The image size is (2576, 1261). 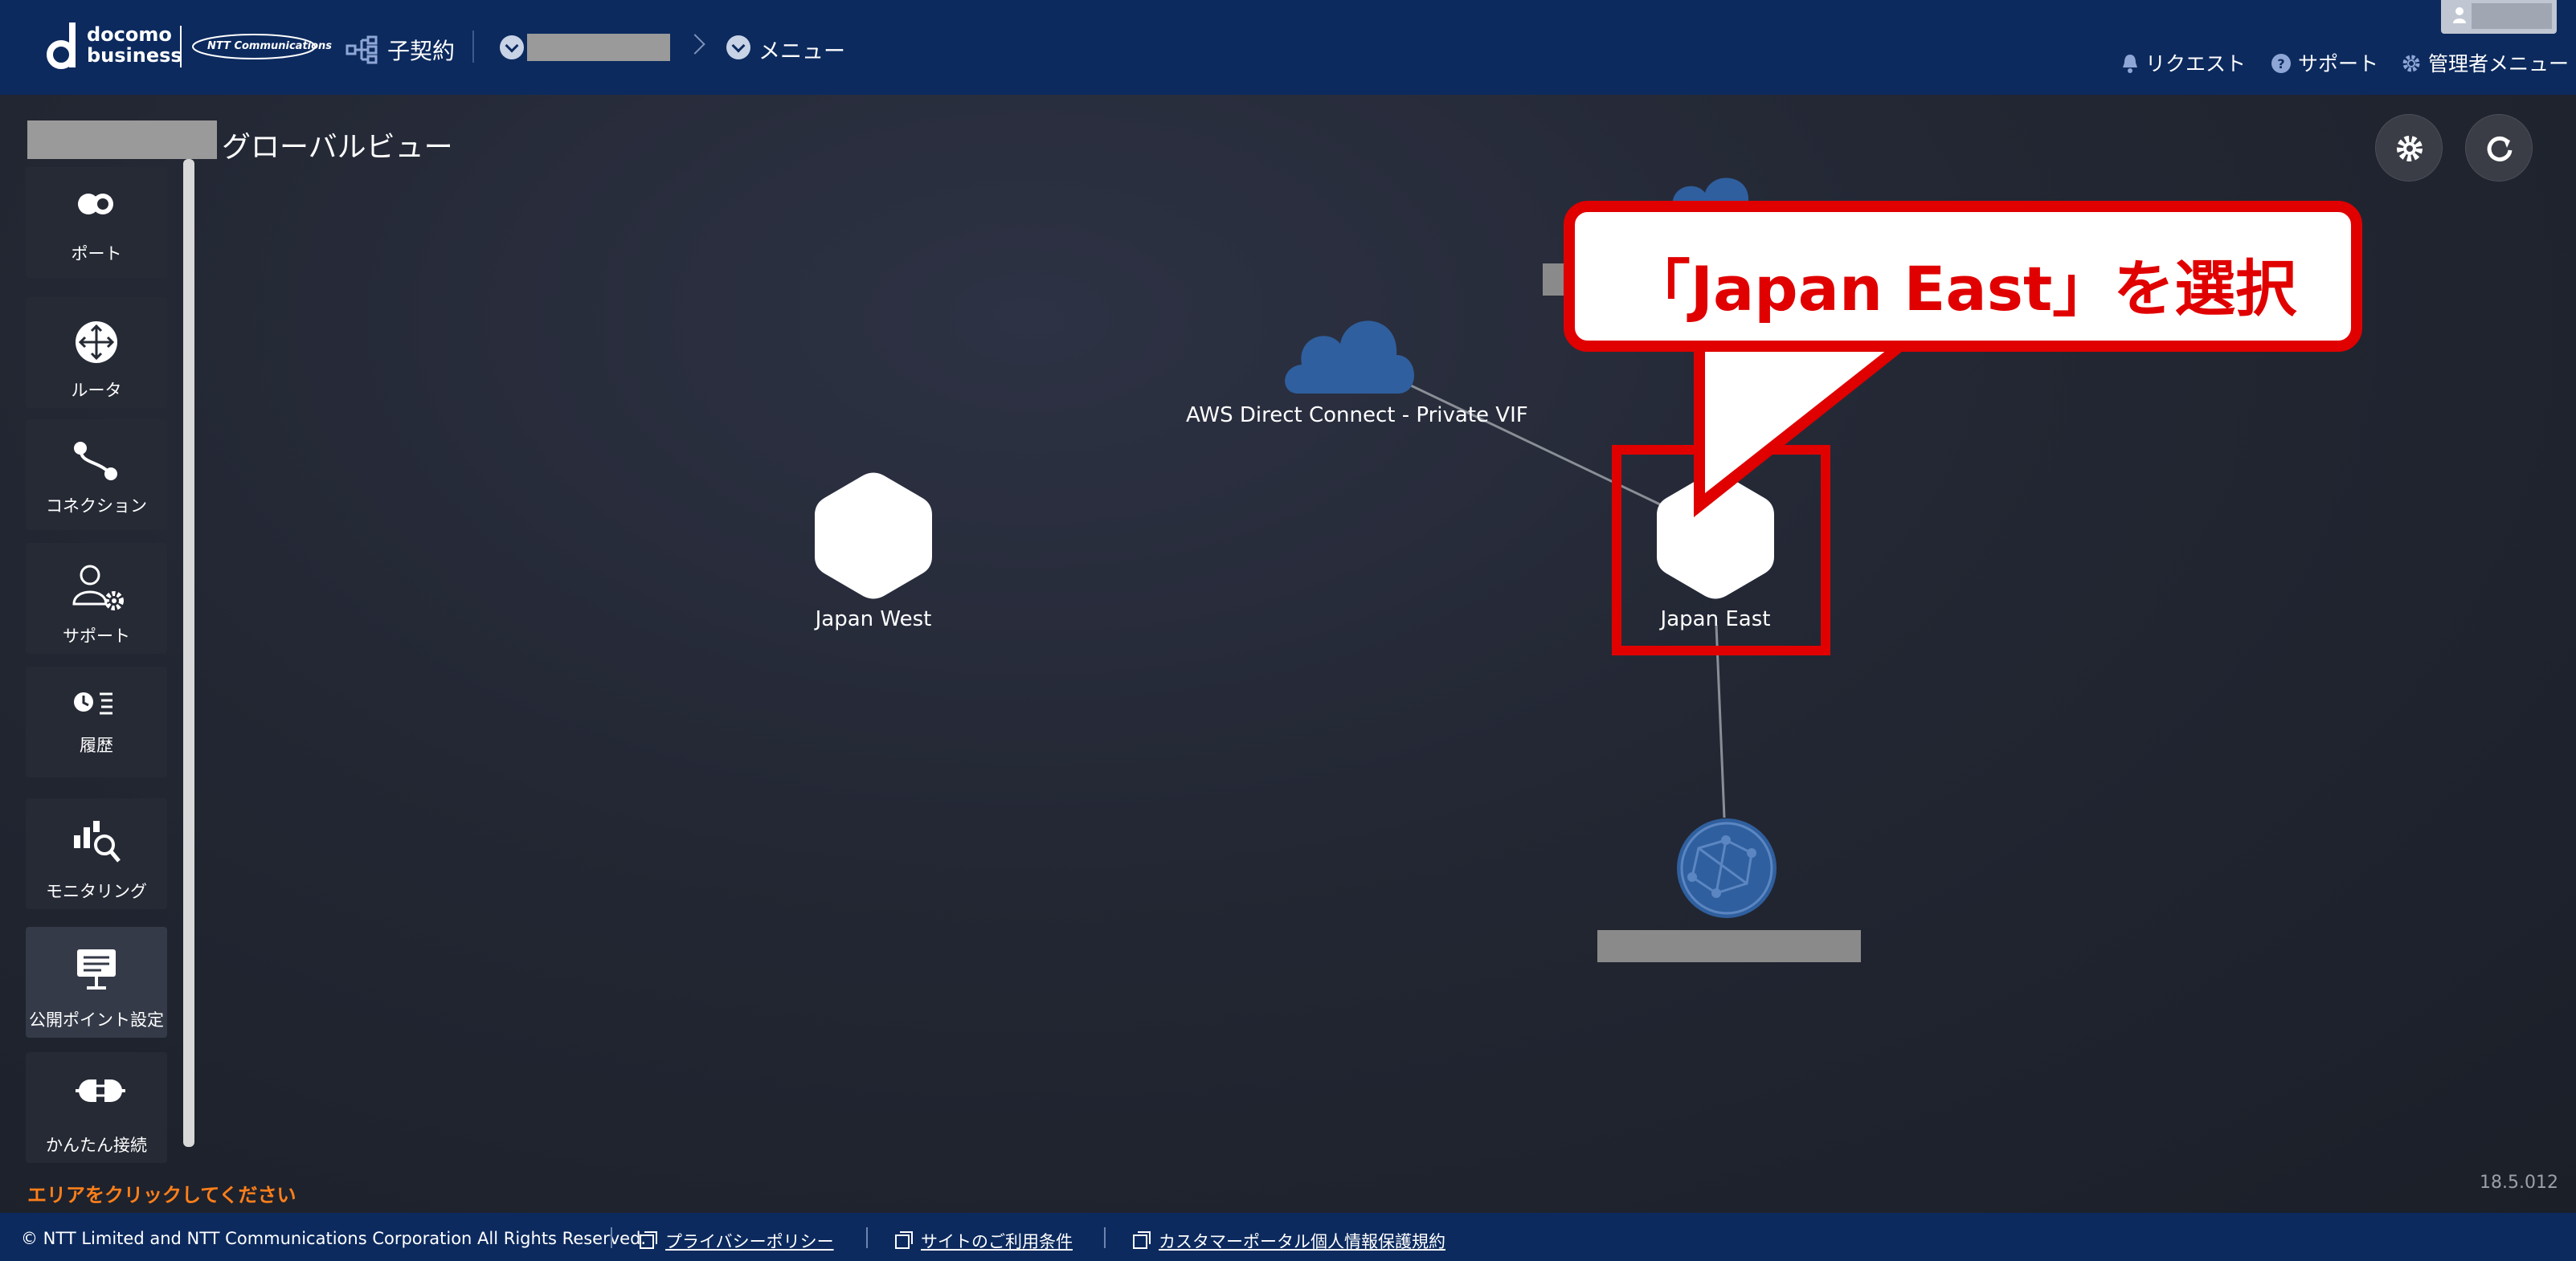 I want to click on bell-icon, so click(x=2130, y=64).